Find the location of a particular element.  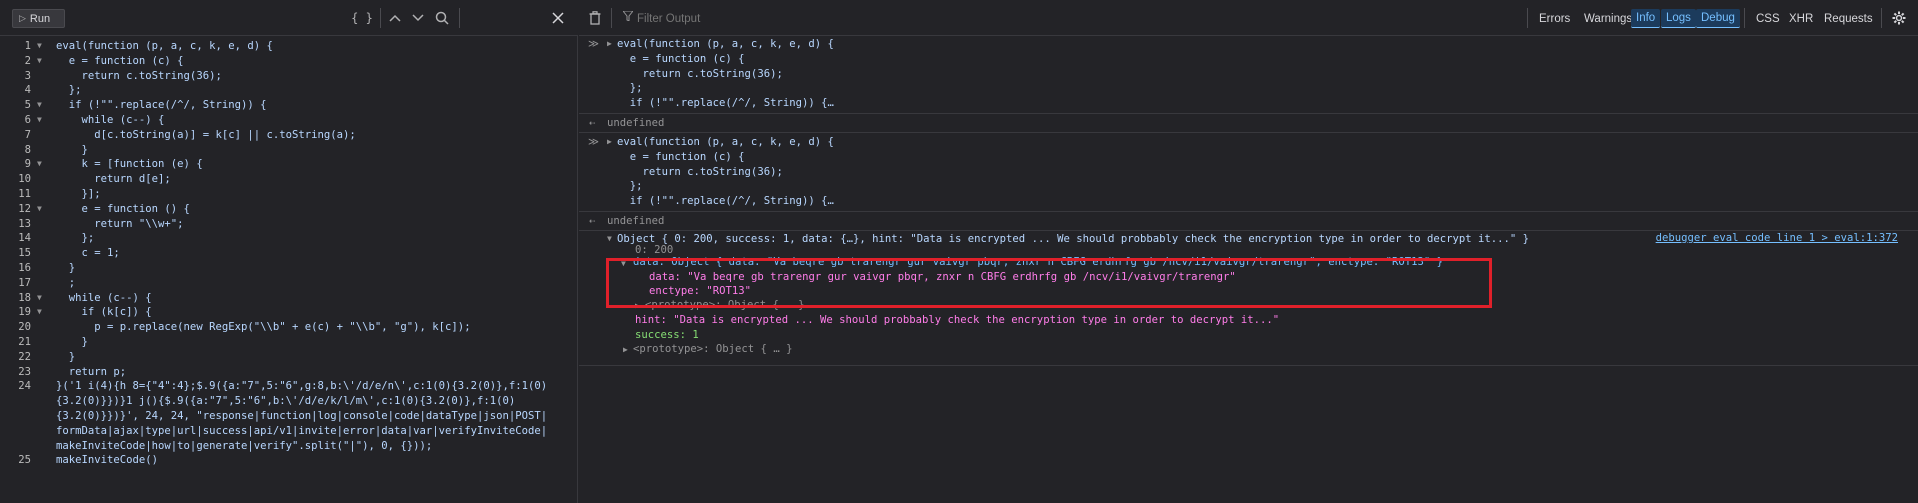

code-text: return d[e]; is located at coordinates (113, 179).